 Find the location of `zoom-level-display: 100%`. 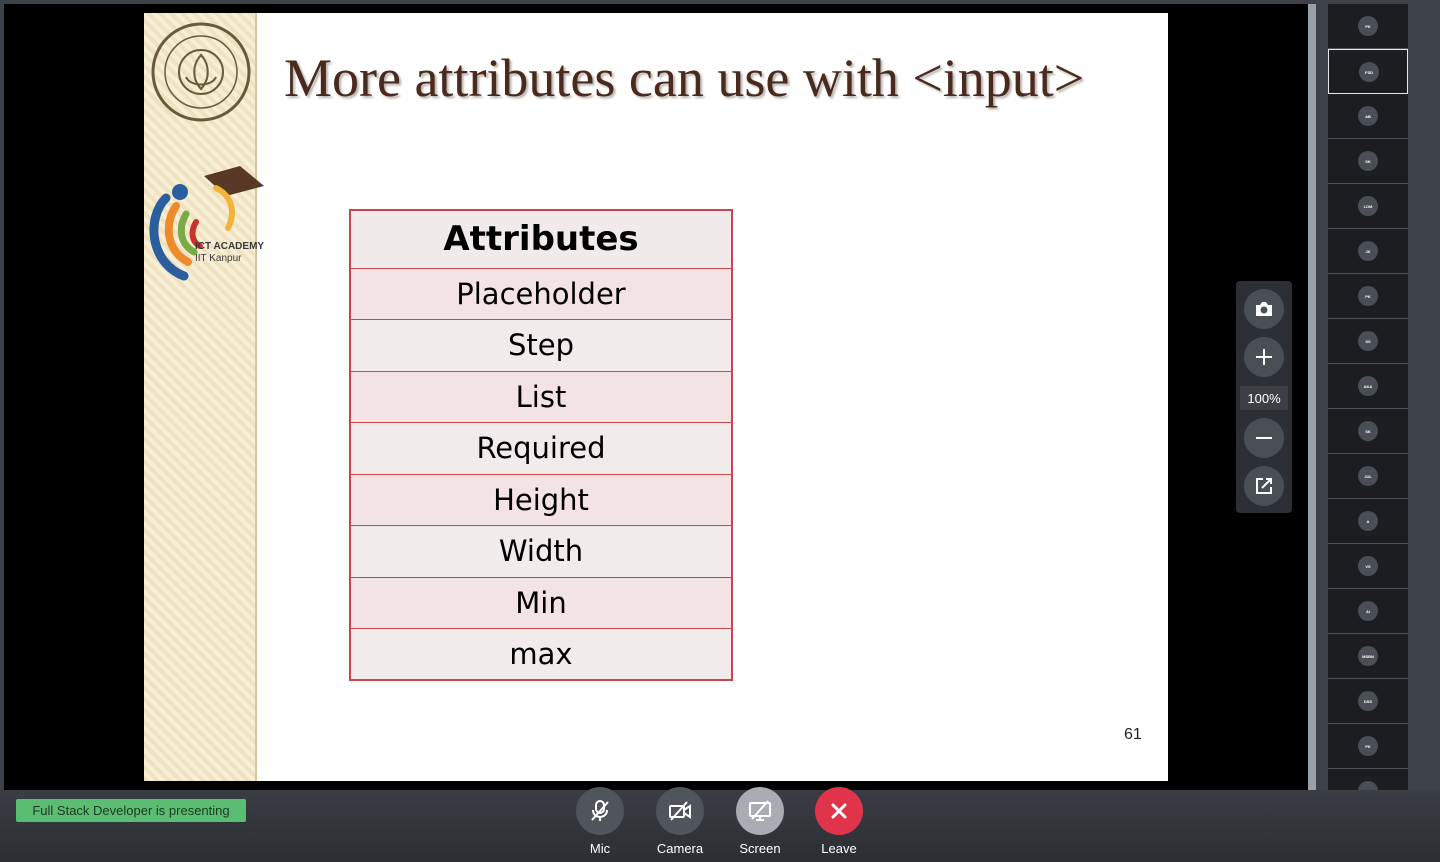

zoom-level-display: 100% is located at coordinates (1264, 398).